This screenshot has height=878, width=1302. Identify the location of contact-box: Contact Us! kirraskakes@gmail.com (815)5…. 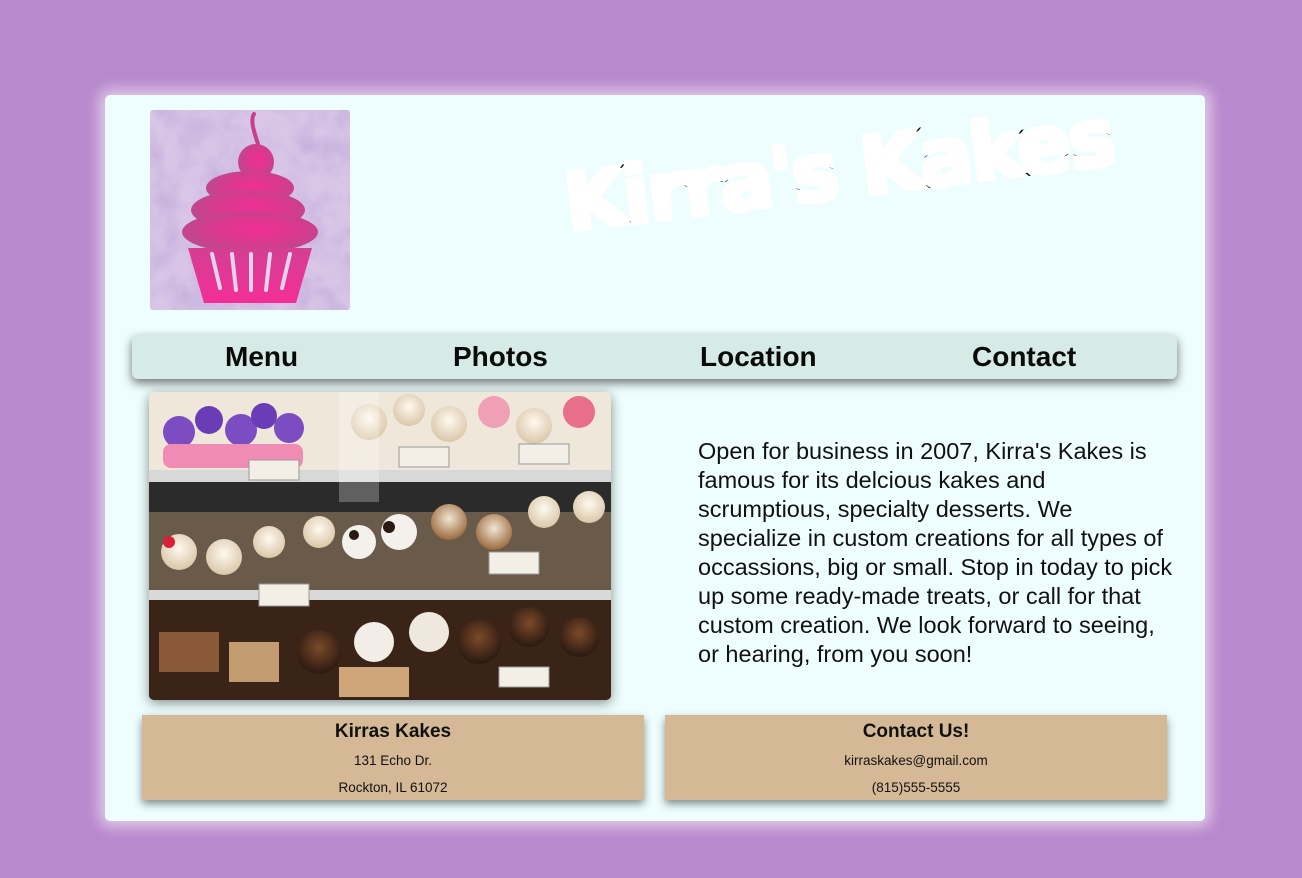
(916, 757).